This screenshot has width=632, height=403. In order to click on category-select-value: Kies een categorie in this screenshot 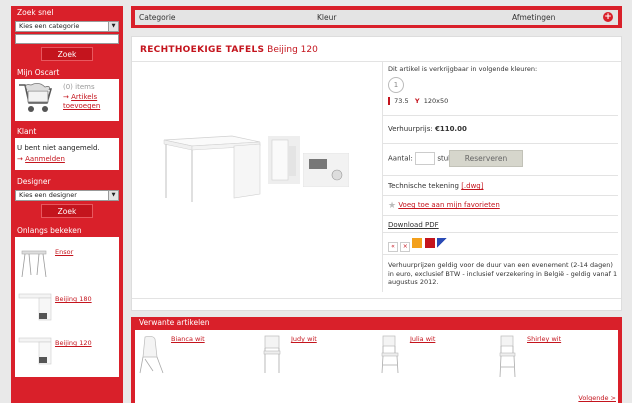, I will do `click(49, 26)`.